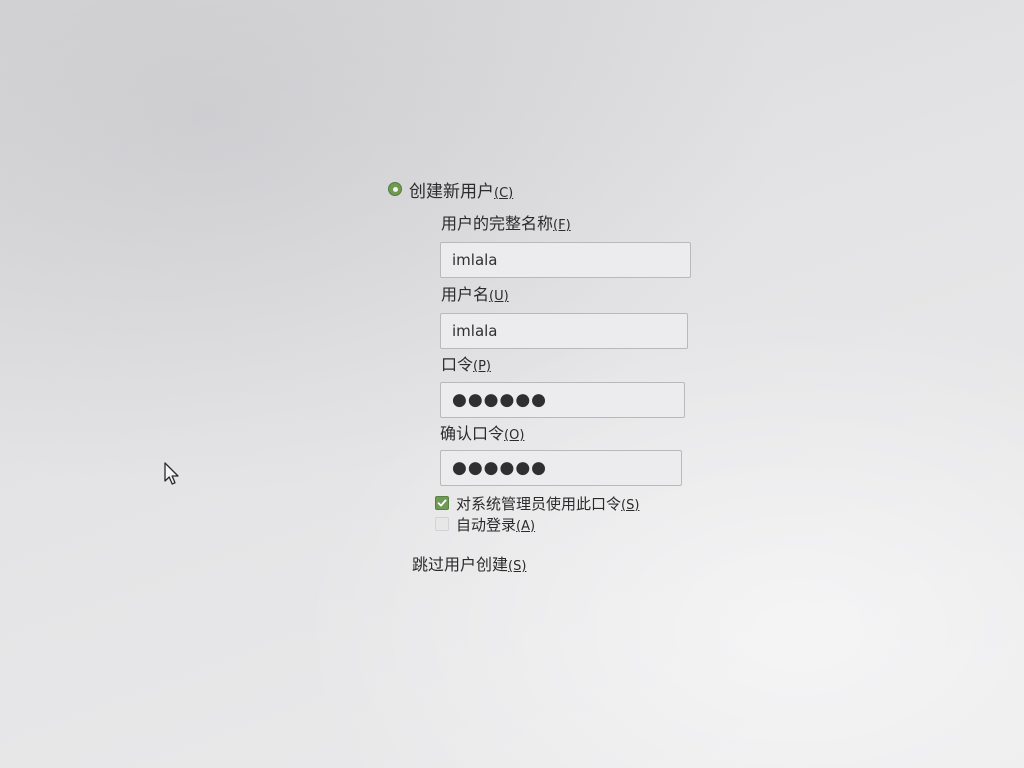 This screenshot has width=1024, height=768. I want to click on auto-login-label: 自动登录(A), so click(496, 524).